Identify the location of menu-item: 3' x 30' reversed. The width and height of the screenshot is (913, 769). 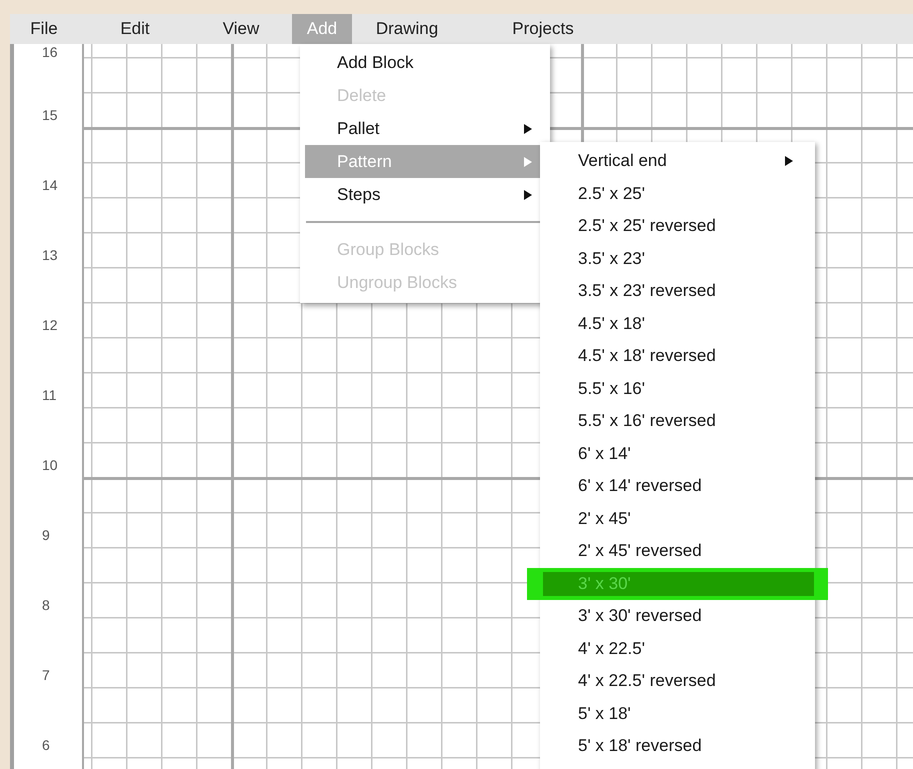
(677, 616).